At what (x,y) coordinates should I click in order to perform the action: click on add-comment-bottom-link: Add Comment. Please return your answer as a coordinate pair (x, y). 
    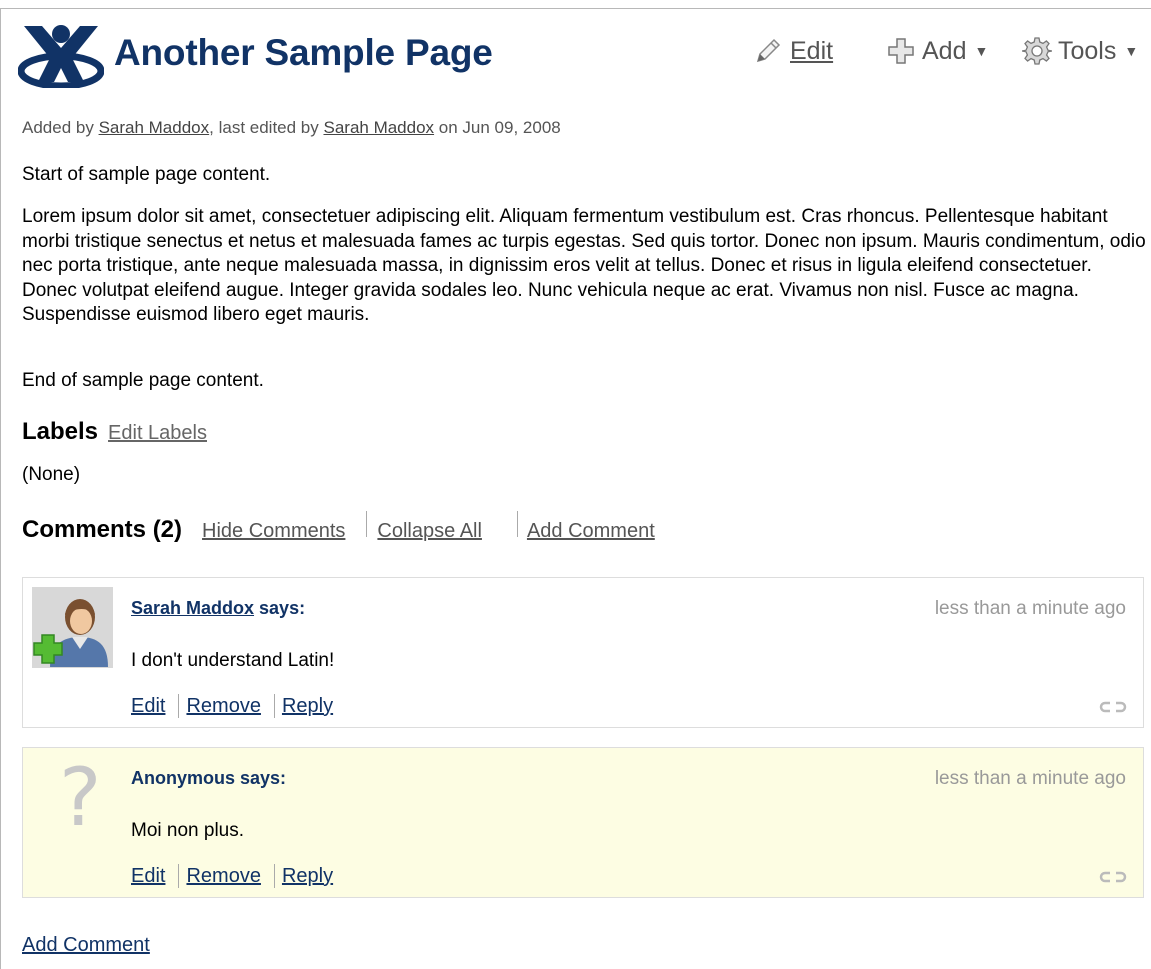
    Looking at the image, I should click on (86, 945).